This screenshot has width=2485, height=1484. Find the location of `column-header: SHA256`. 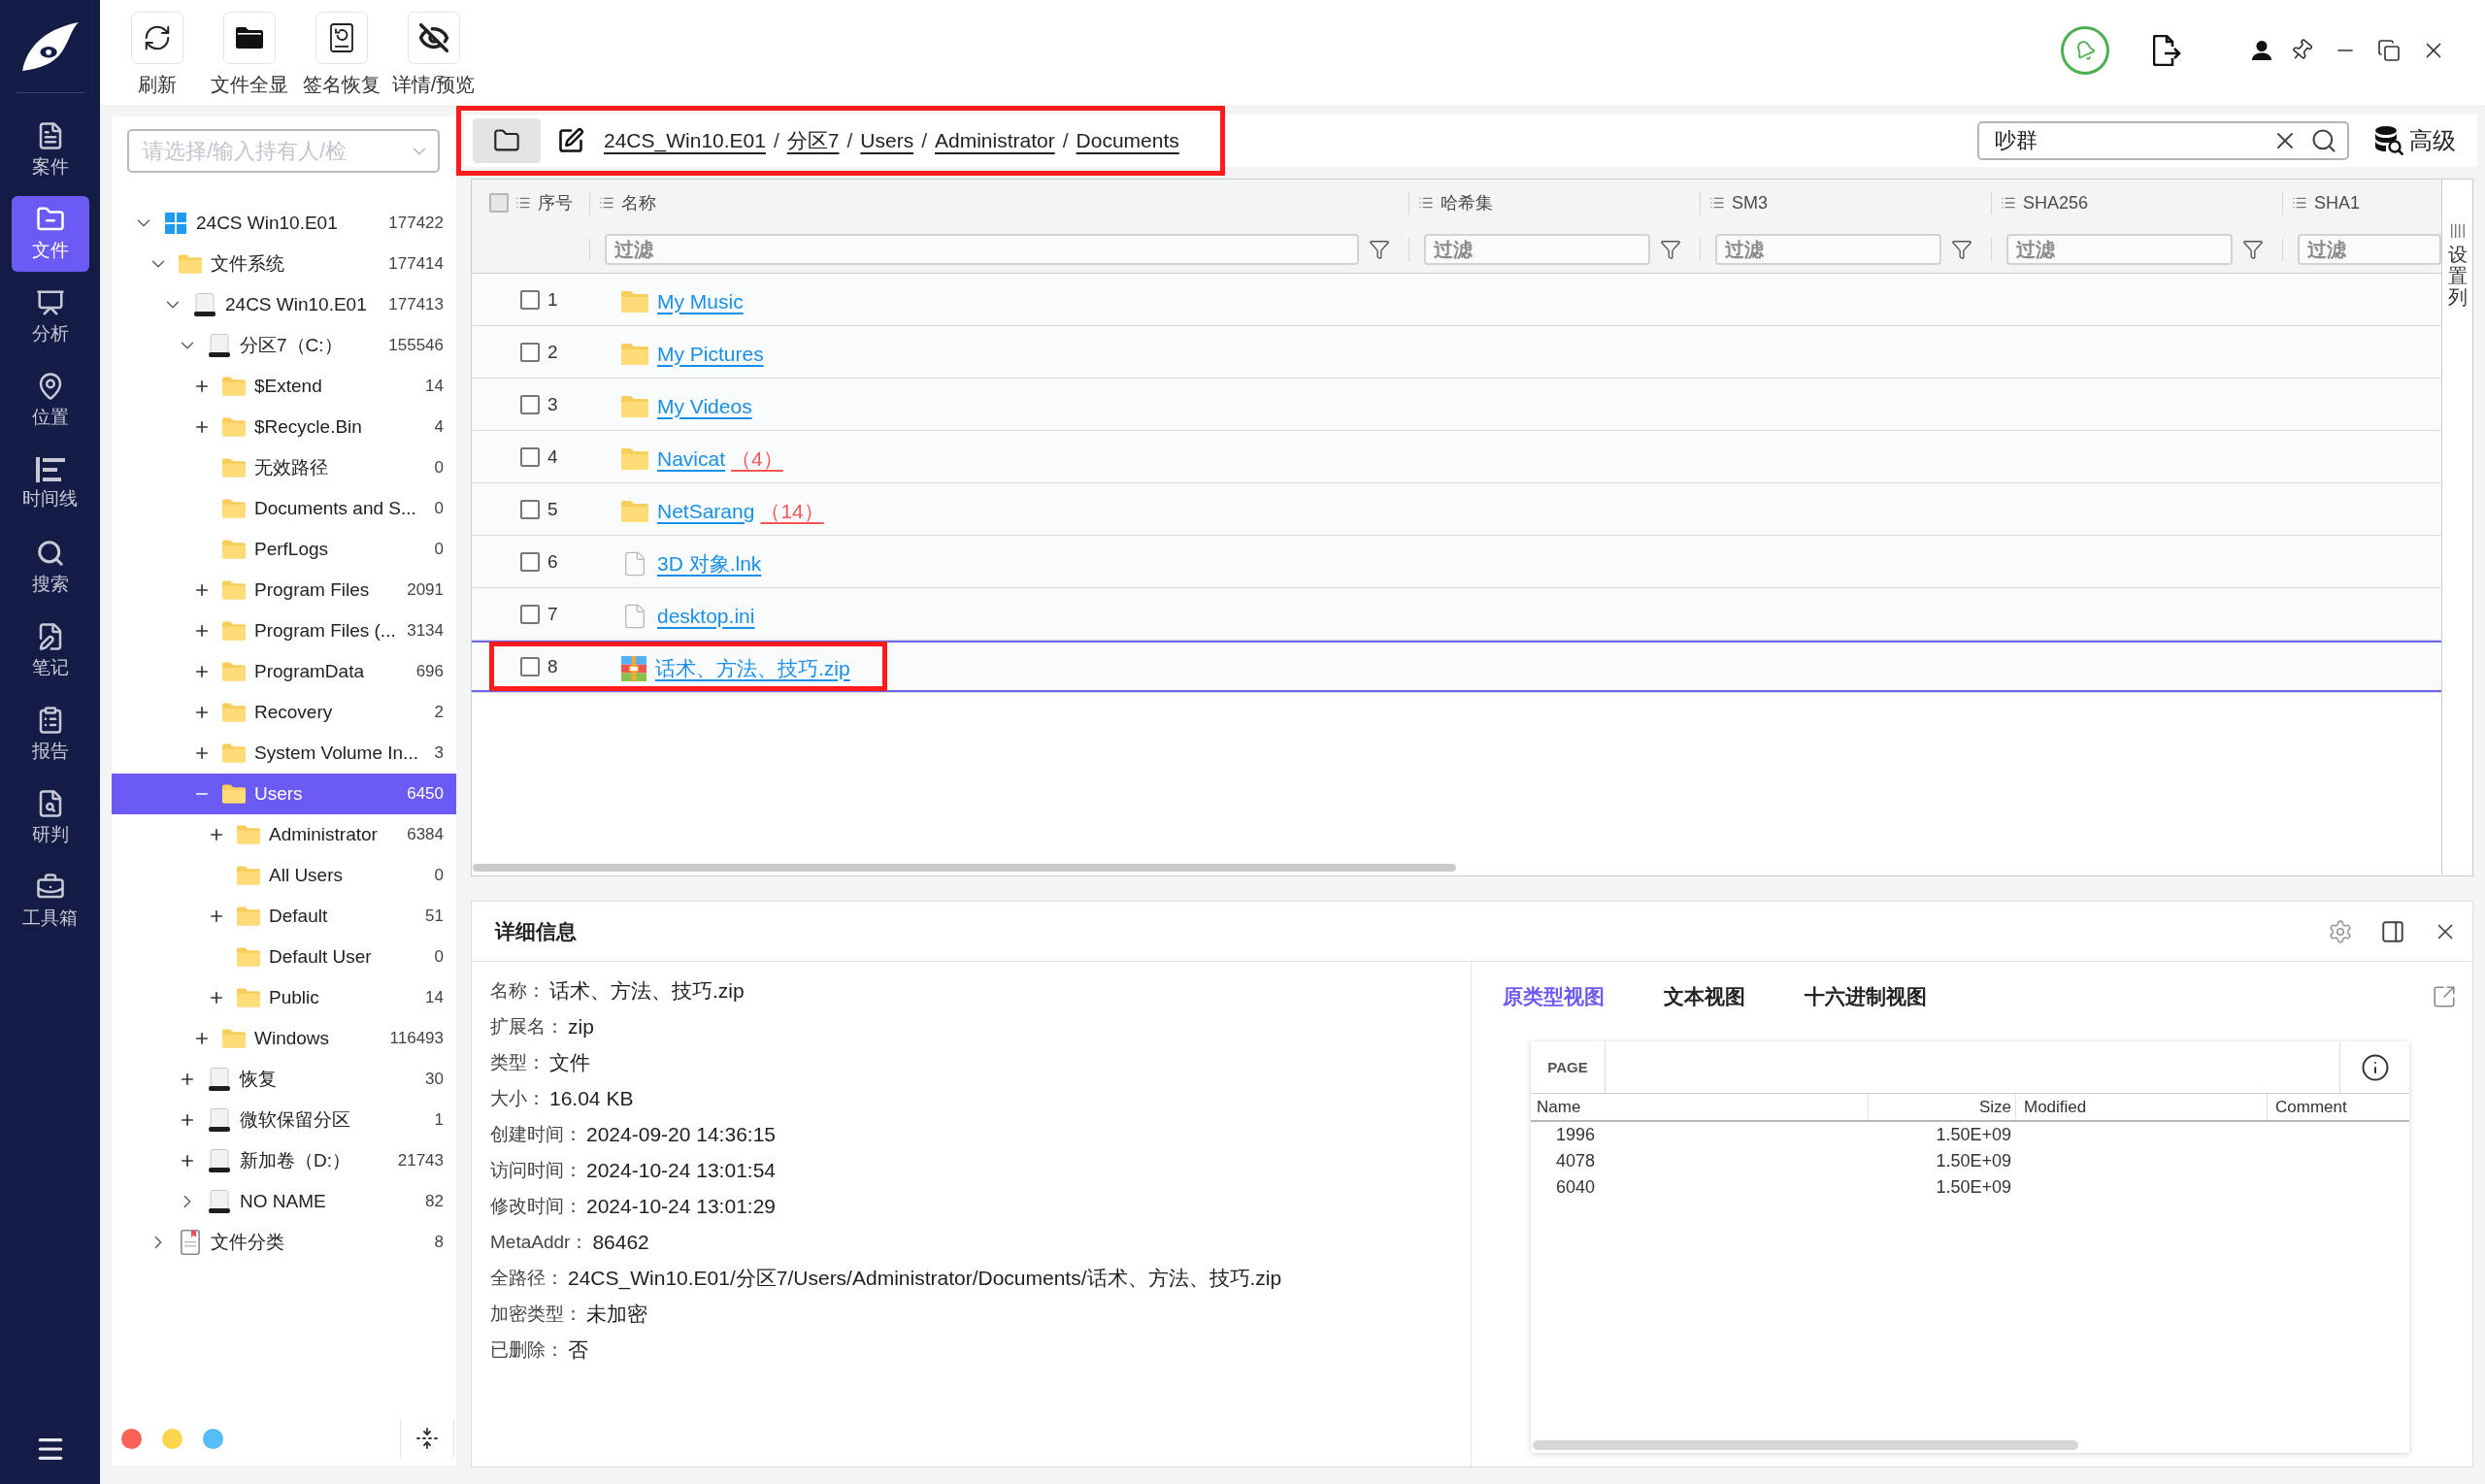

column-header: SHA256 is located at coordinates (2045, 203).